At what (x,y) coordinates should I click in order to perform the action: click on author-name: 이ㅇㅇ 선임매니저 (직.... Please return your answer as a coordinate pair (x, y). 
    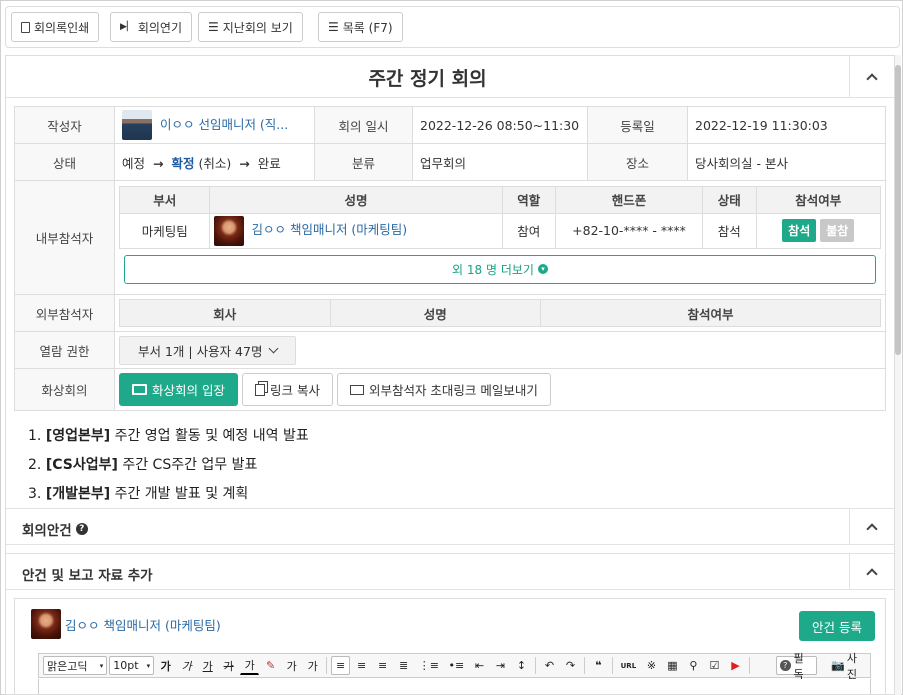
    Looking at the image, I should click on (224, 124).